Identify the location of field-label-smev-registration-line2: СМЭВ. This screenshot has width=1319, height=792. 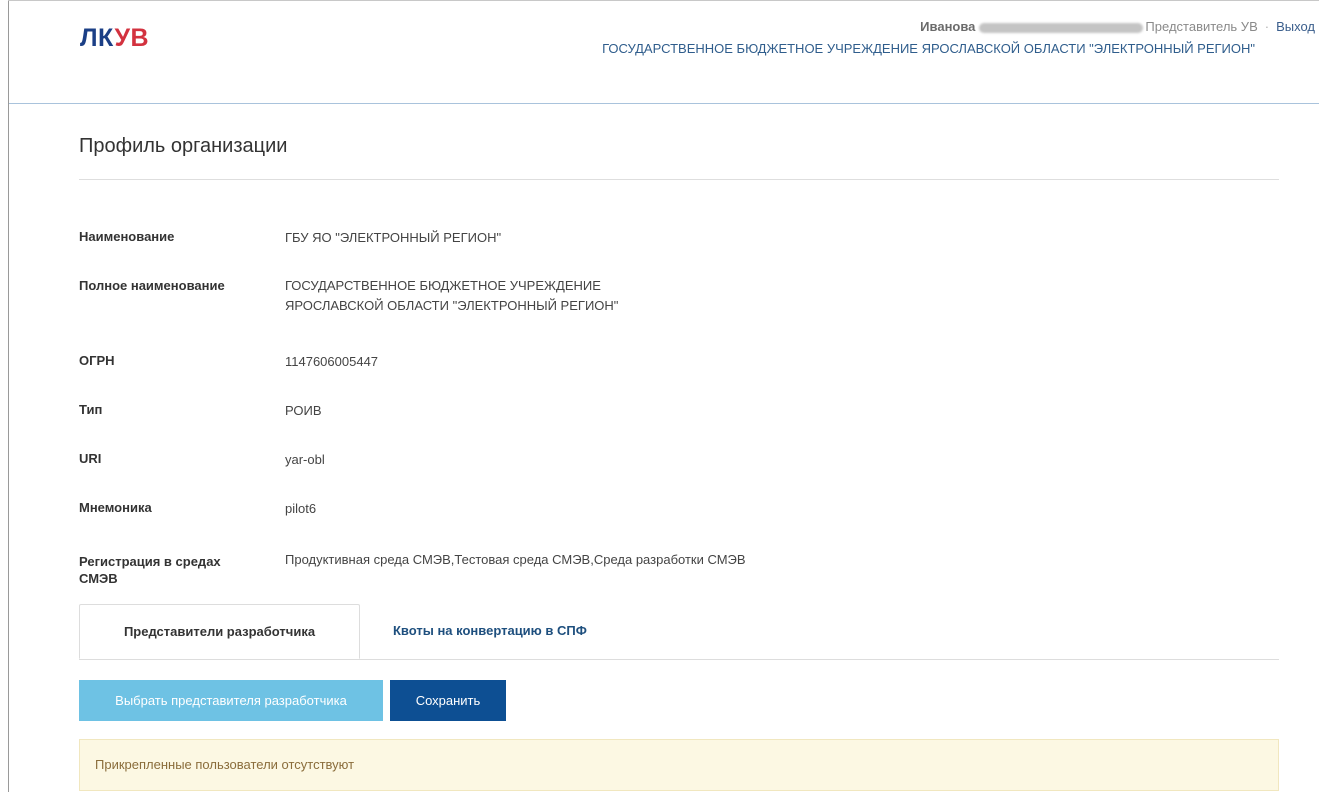
(98, 578).